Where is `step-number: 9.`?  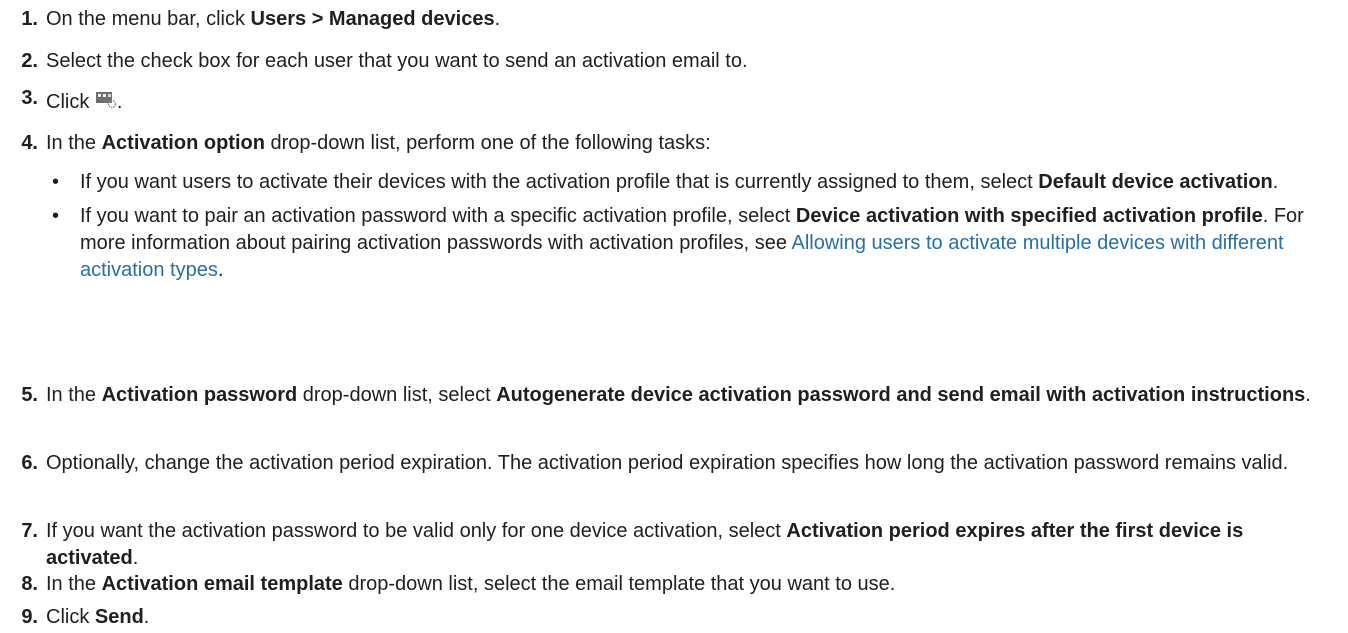 step-number: 9. is located at coordinates (29, 617).